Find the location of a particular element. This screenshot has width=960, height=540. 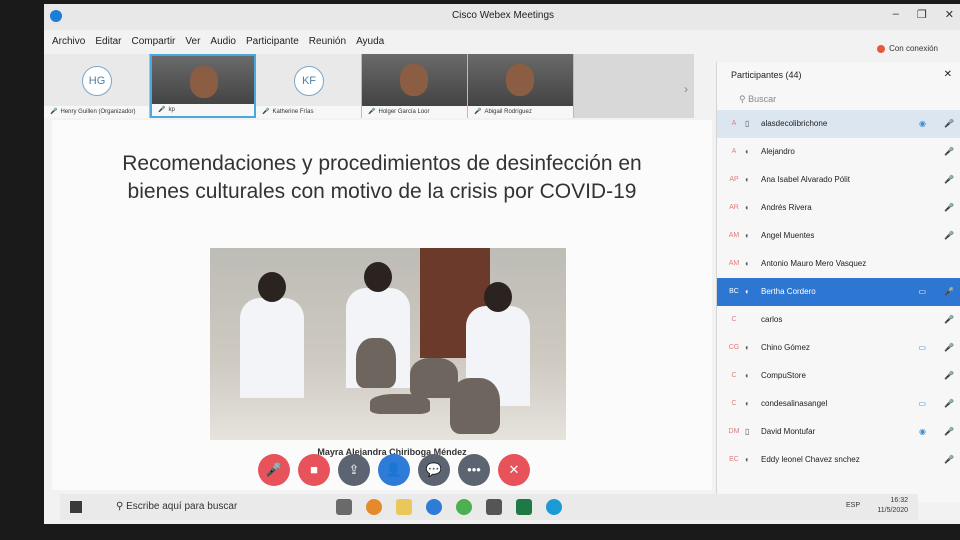

leave-meeting-button: ✕ is located at coordinates (514, 470).